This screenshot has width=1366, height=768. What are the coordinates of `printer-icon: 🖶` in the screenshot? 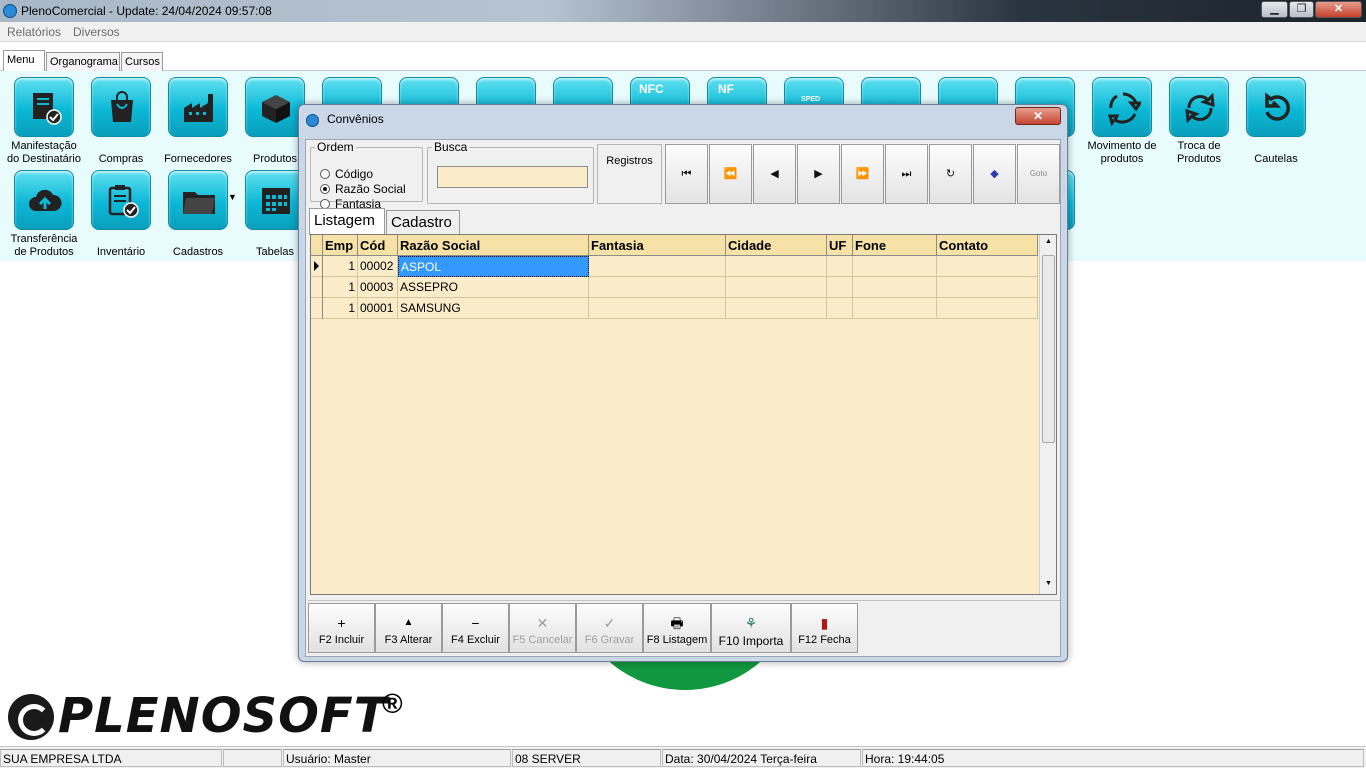 It's located at (677, 623).